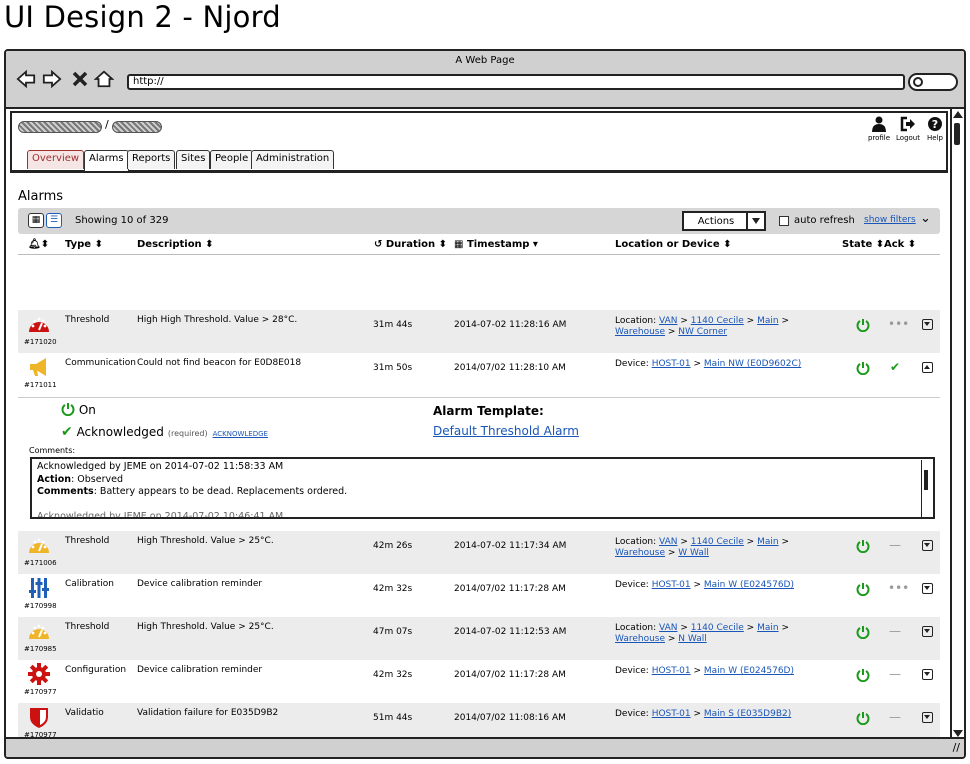 The width and height of the screenshot is (970, 764). I want to click on col-ack: Ack ⬍, so click(900, 244).